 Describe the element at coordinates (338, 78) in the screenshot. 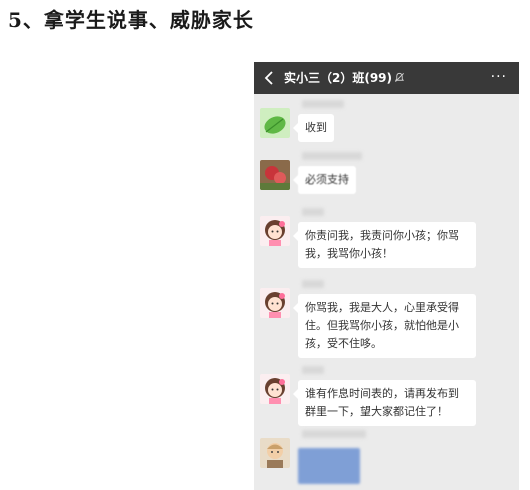

I see `chat-title: 实小三（2）班(99)` at that location.